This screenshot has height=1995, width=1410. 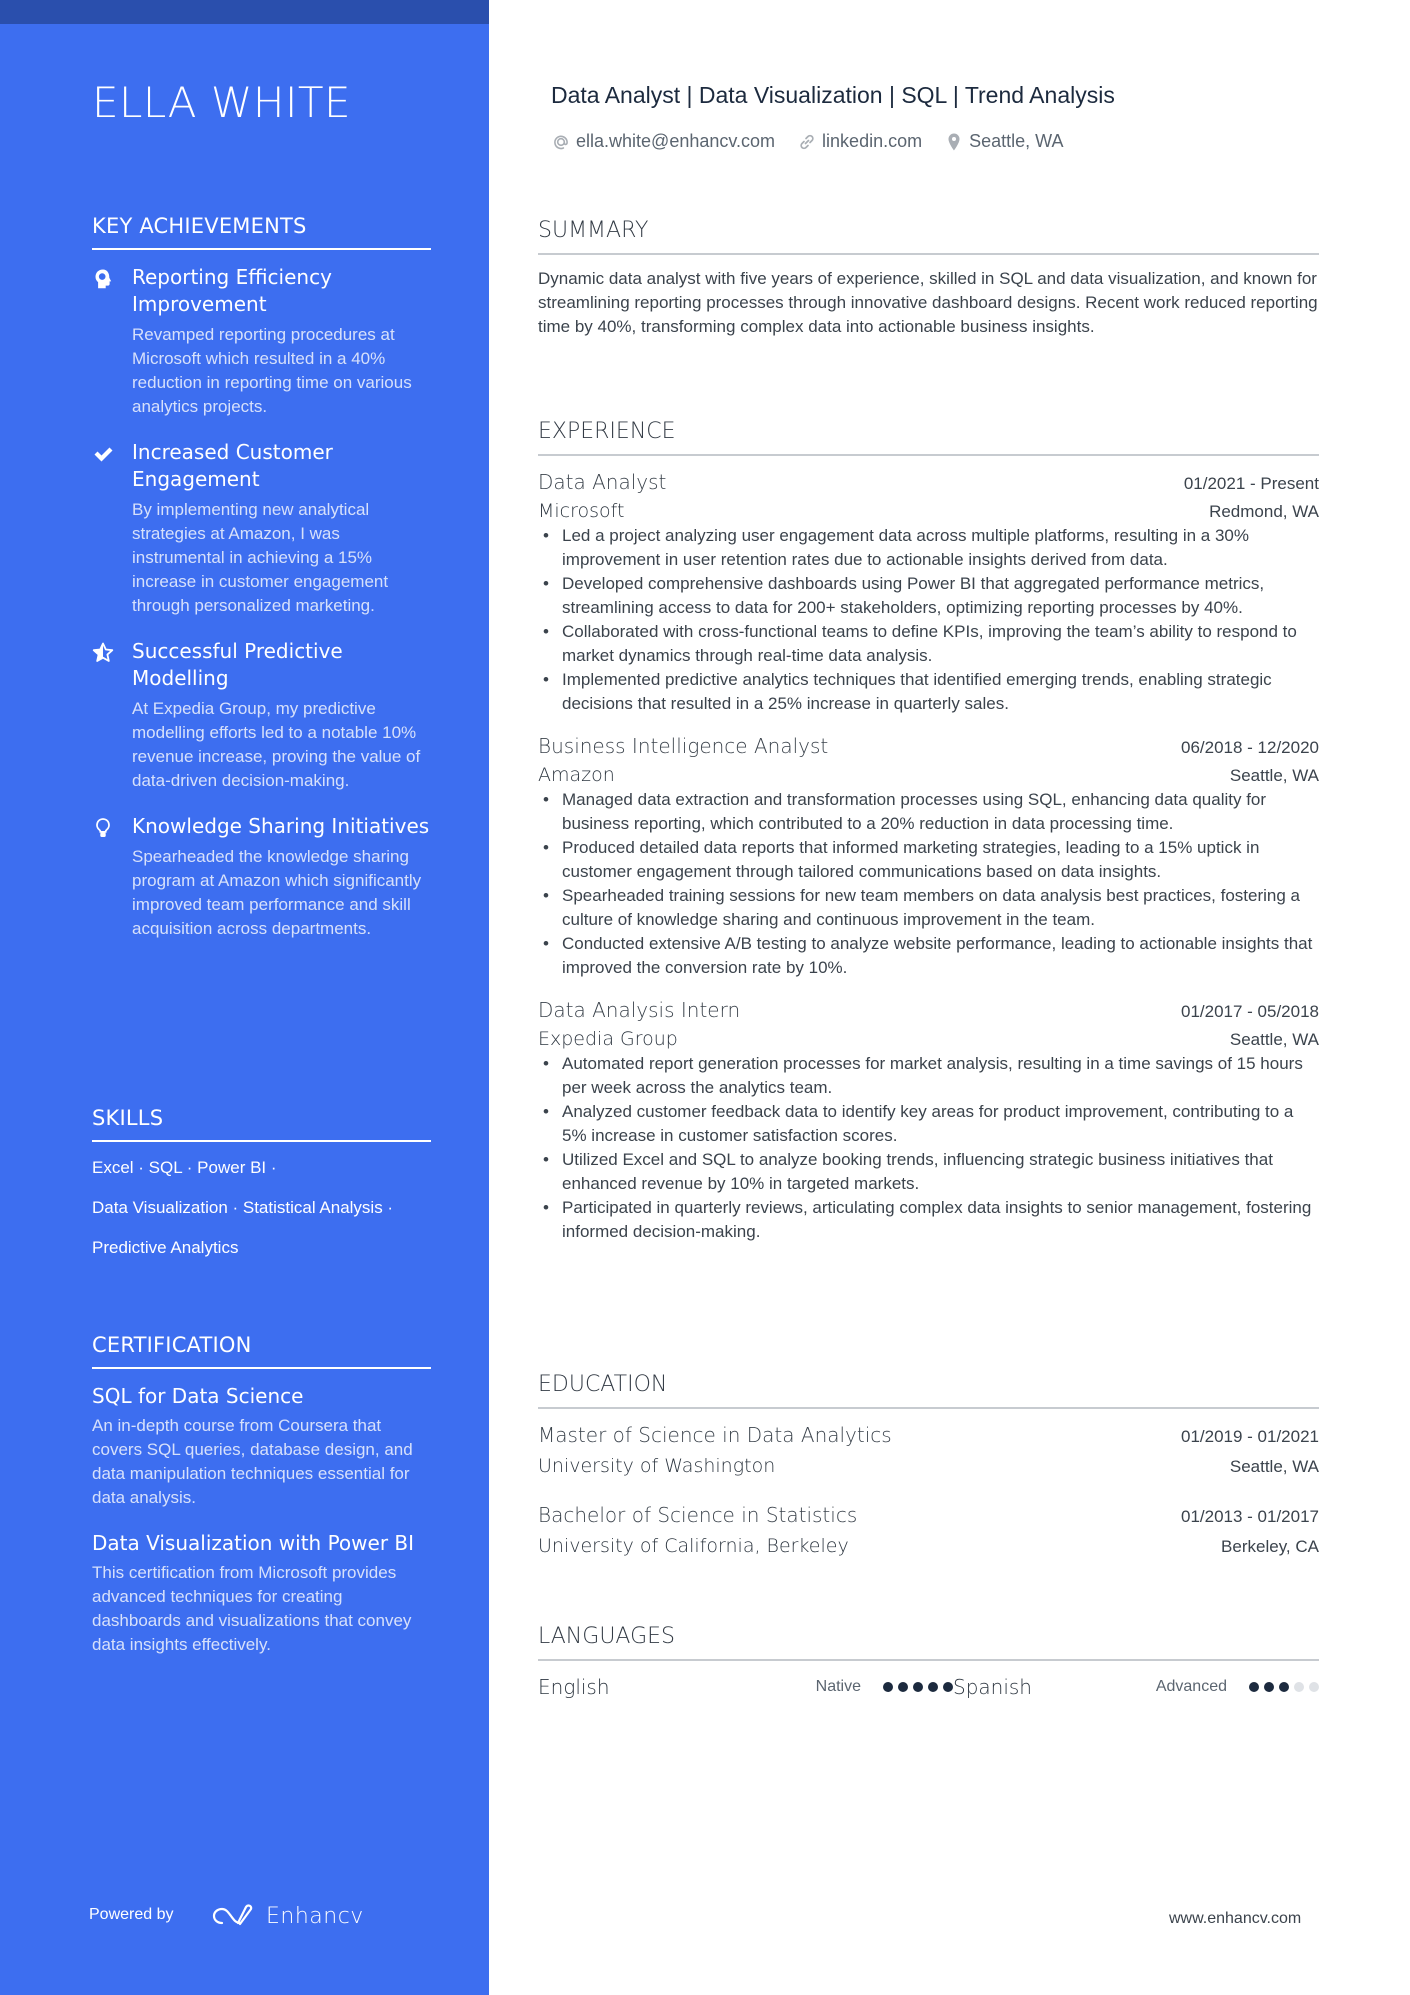 What do you see at coordinates (244, 12) in the screenshot?
I see `sidebar-top-bar` at bounding box center [244, 12].